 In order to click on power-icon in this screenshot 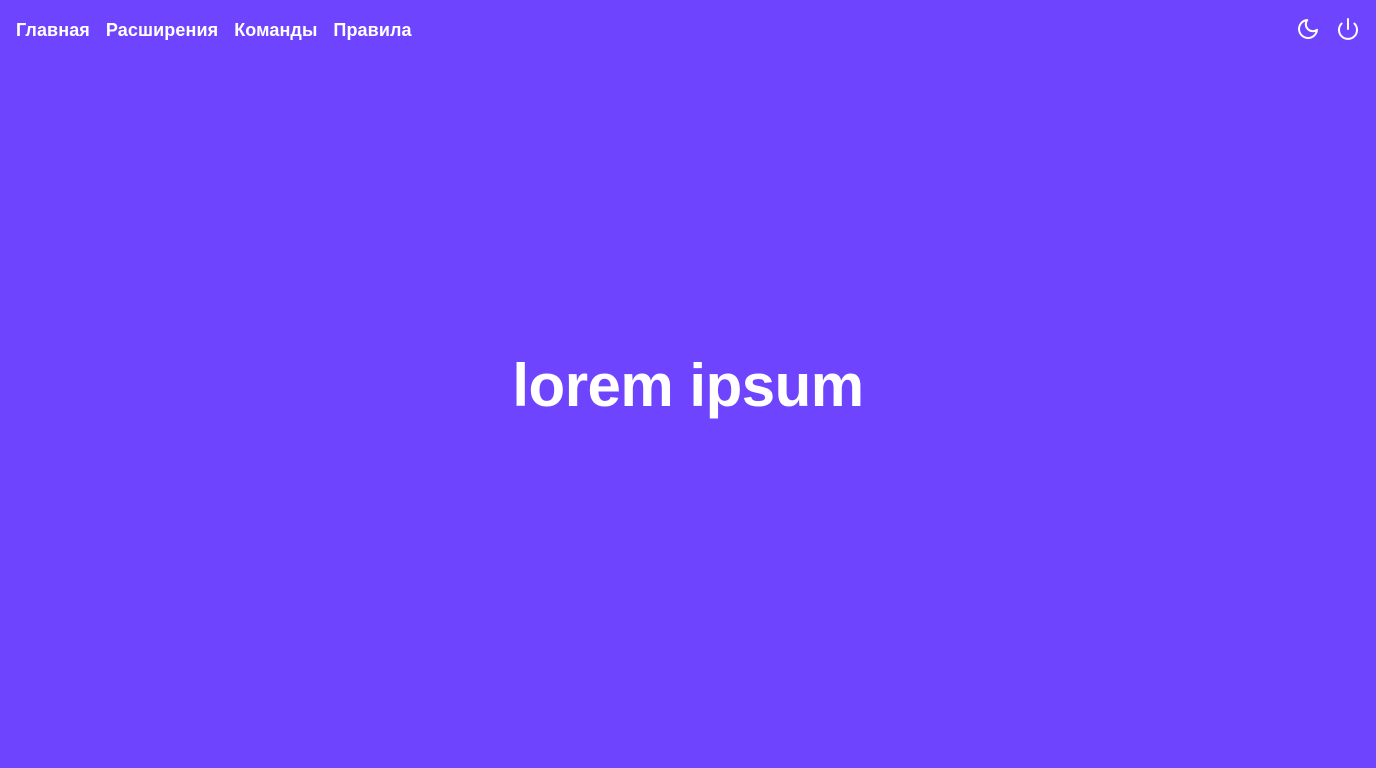, I will do `click(1348, 29)`.